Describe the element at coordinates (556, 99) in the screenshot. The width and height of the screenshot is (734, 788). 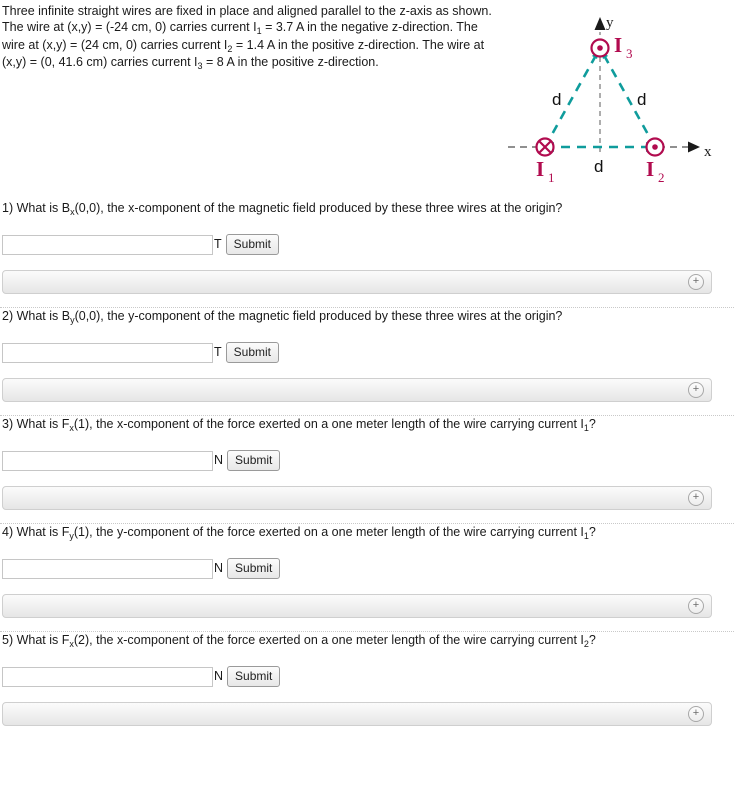
I see `side-label-left: d` at that location.